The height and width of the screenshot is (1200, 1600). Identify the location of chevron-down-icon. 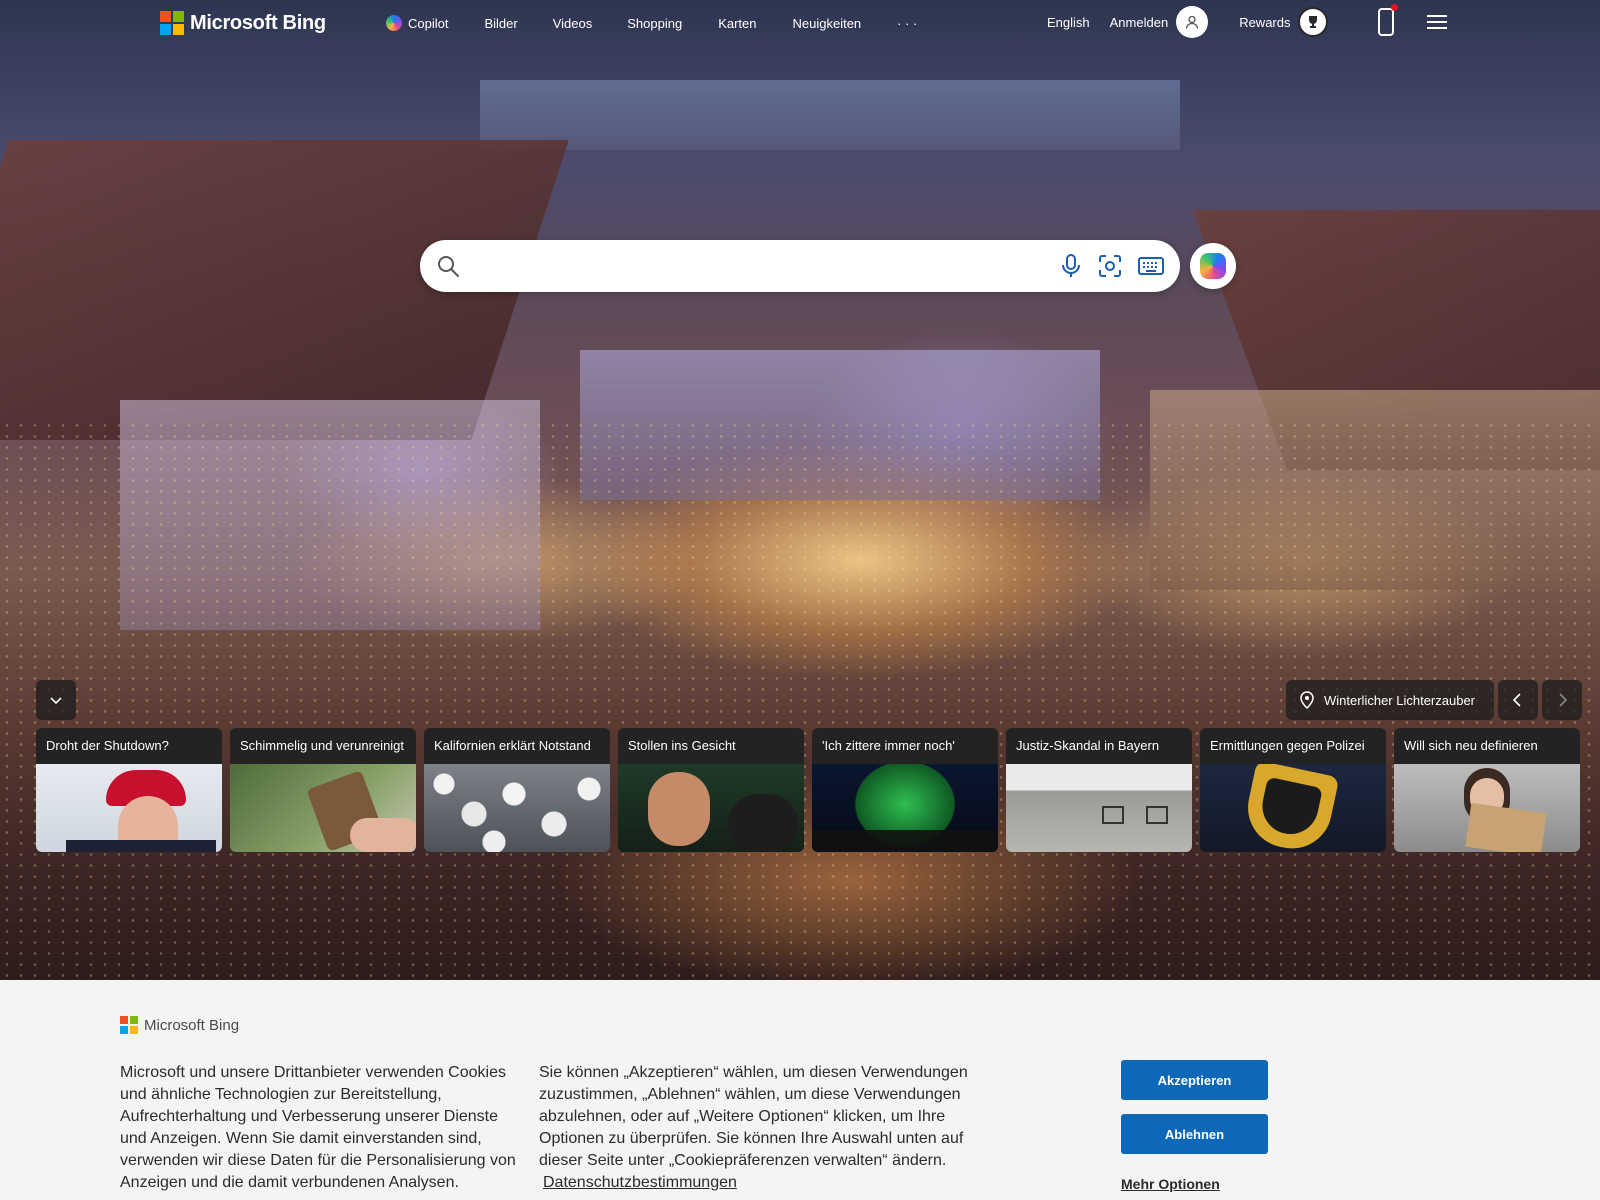
(56, 701).